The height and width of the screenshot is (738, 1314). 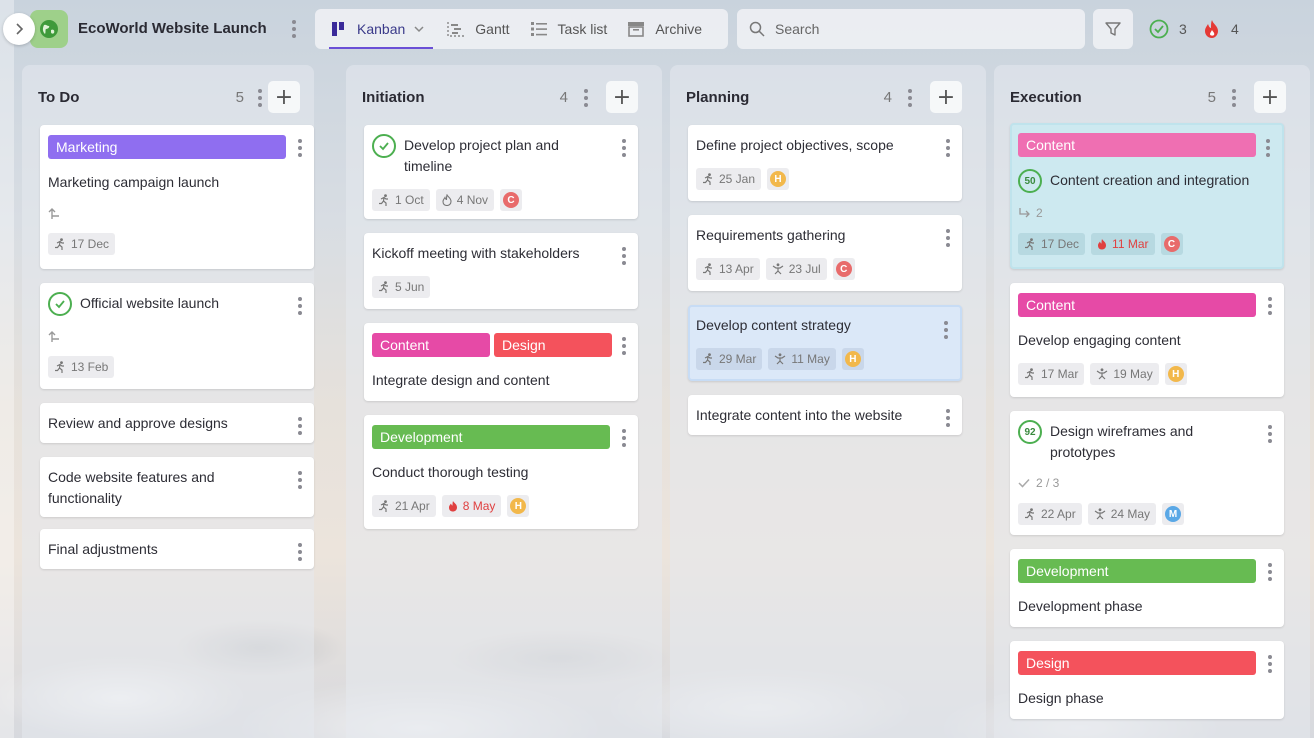 What do you see at coordinates (1048, 483) in the screenshot?
I see `checklist-count-label: 2 / 3` at bounding box center [1048, 483].